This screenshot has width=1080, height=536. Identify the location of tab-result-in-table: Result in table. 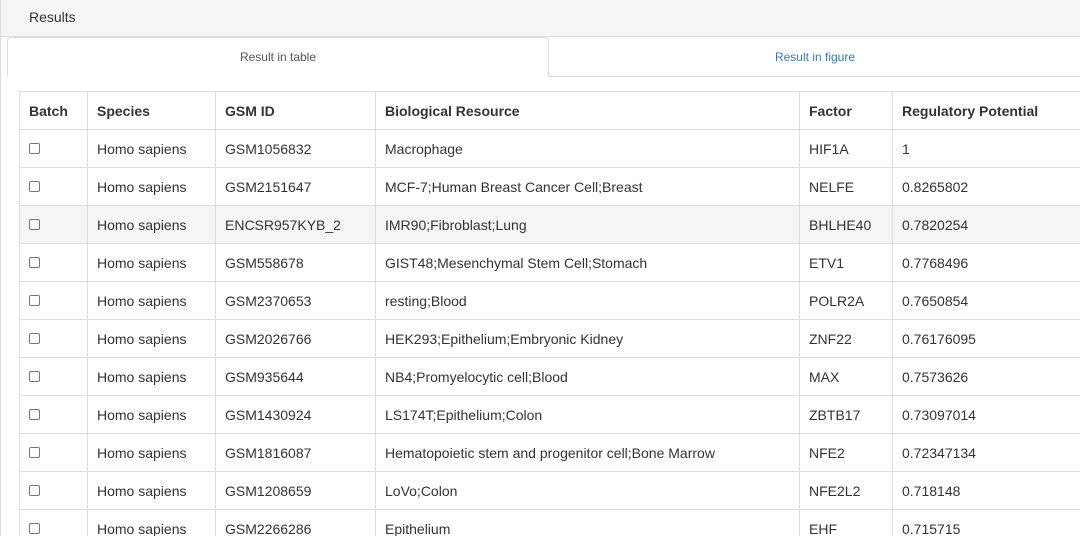
(278, 57).